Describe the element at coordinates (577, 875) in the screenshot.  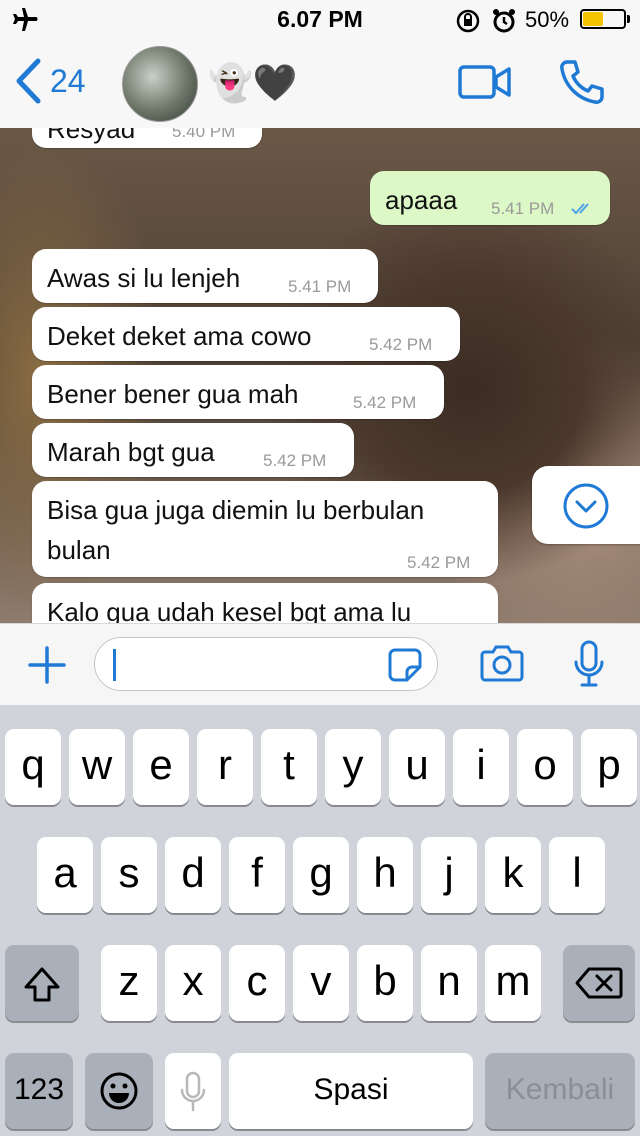
I see `key-l: l` at that location.